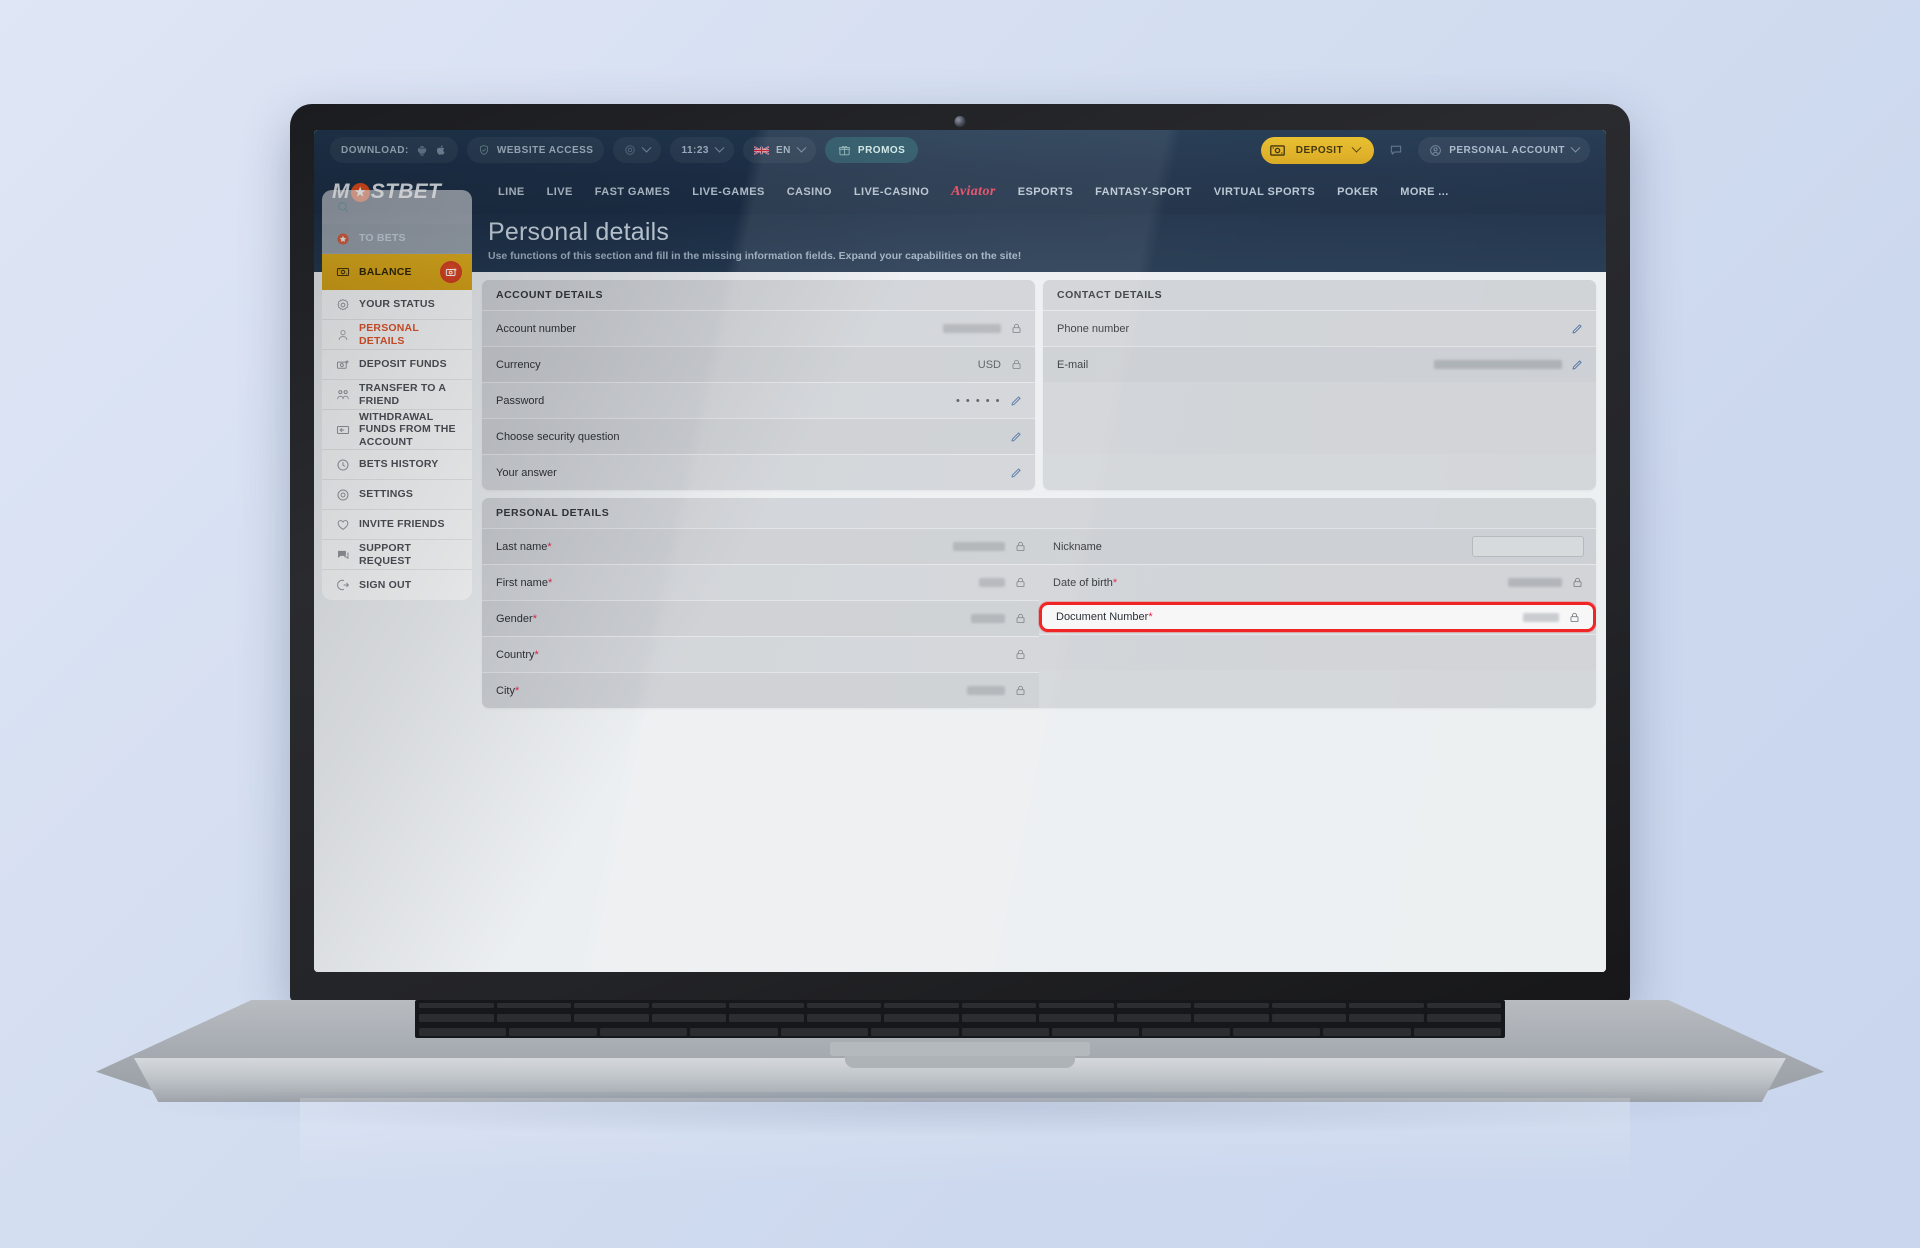 The height and width of the screenshot is (1248, 1920). What do you see at coordinates (1528, 546) in the screenshot?
I see `nickname-input` at bounding box center [1528, 546].